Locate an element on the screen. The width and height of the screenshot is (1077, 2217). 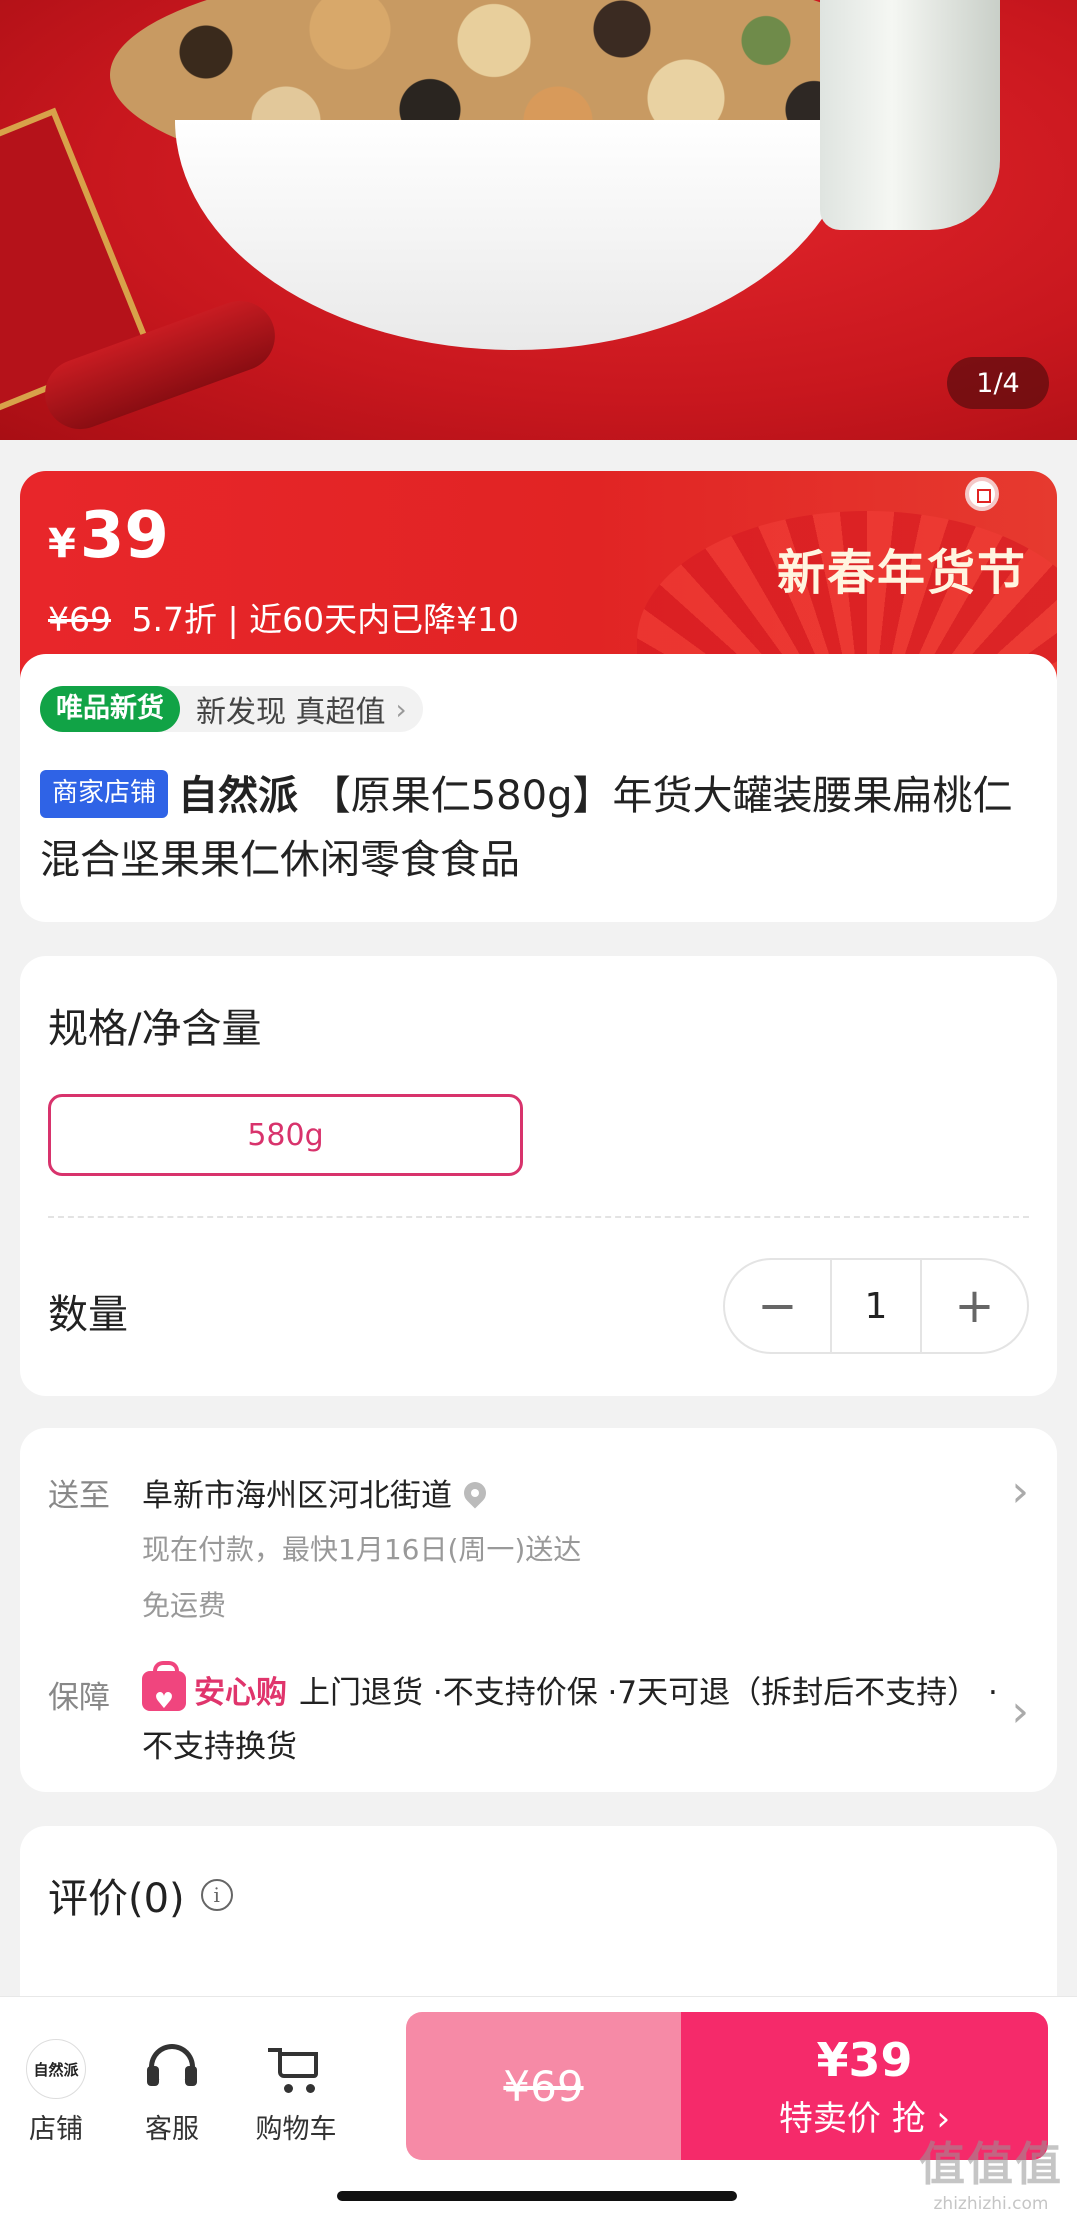
shop-tab: 自然派 店铺 is located at coordinates (56, 2092).